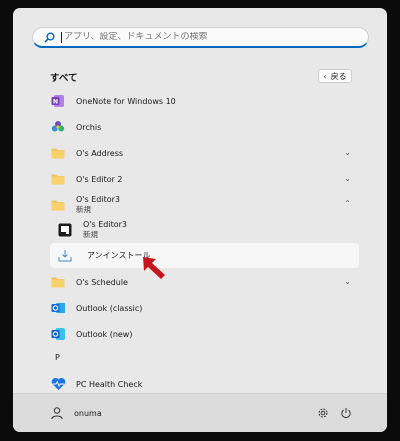 The height and width of the screenshot is (441, 400). What do you see at coordinates (347, 203) in the screenshot?
I see `chevron-up-icon: ⌃` at bounding box center [347, 203].